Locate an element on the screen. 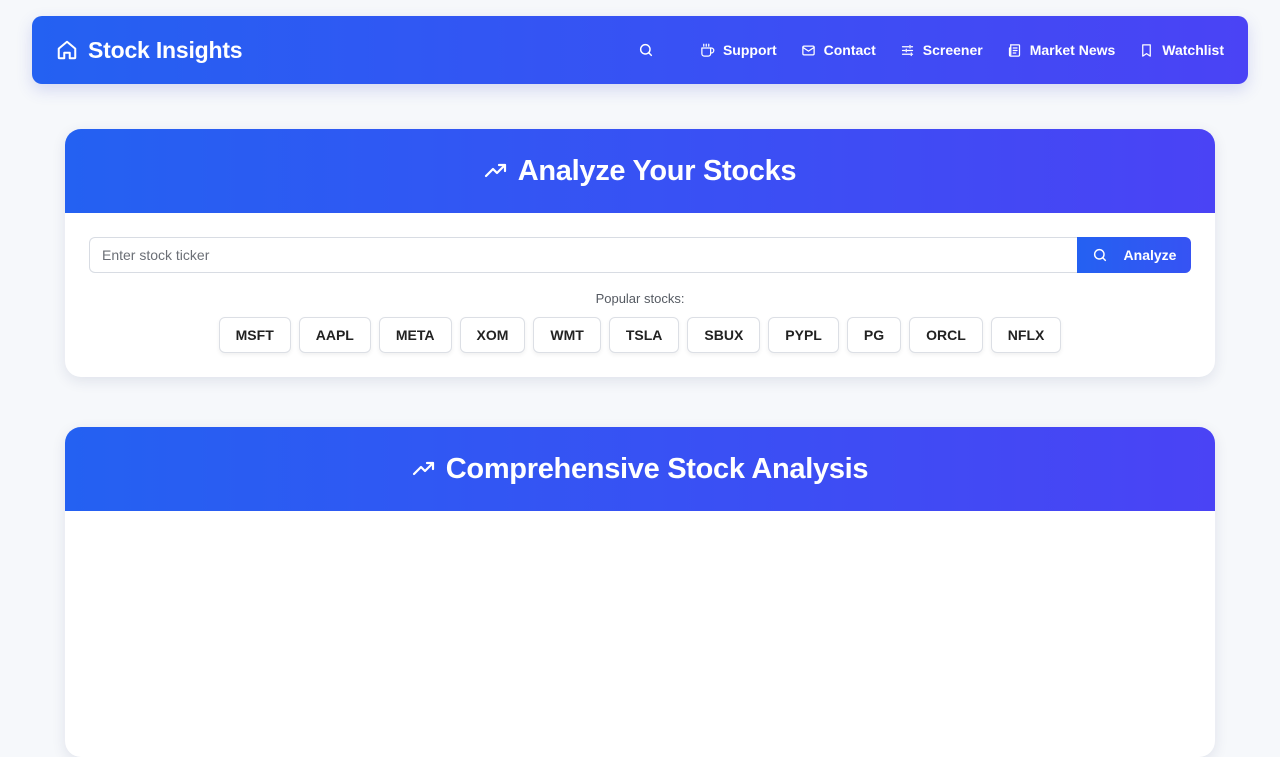  ticker-chip-xom: XOM is located at coordinates (492, 335).